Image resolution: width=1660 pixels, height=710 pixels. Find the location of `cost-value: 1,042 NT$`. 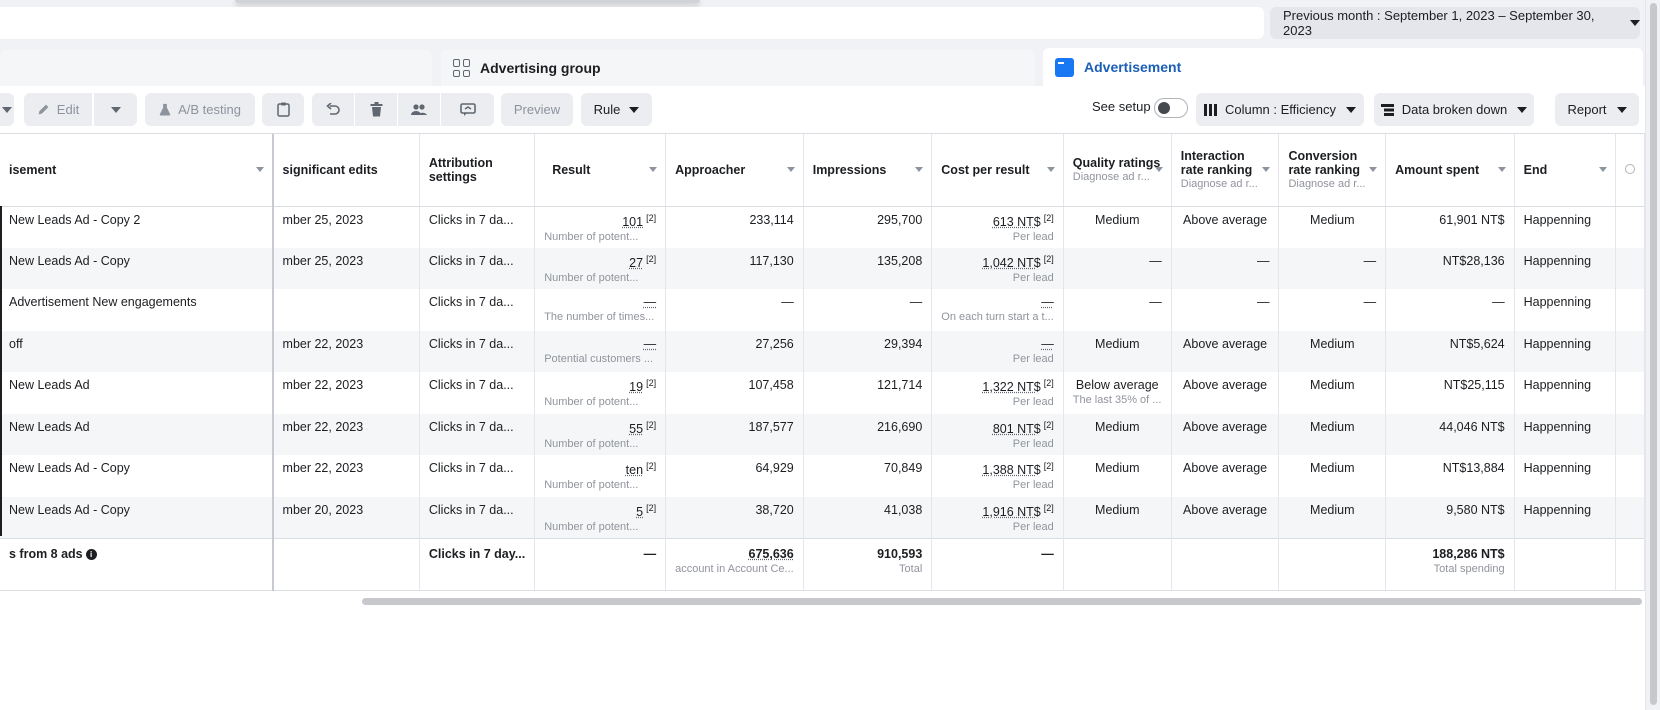

cost-value: 1,042 NT$ is located at coordinates (1011, 263).